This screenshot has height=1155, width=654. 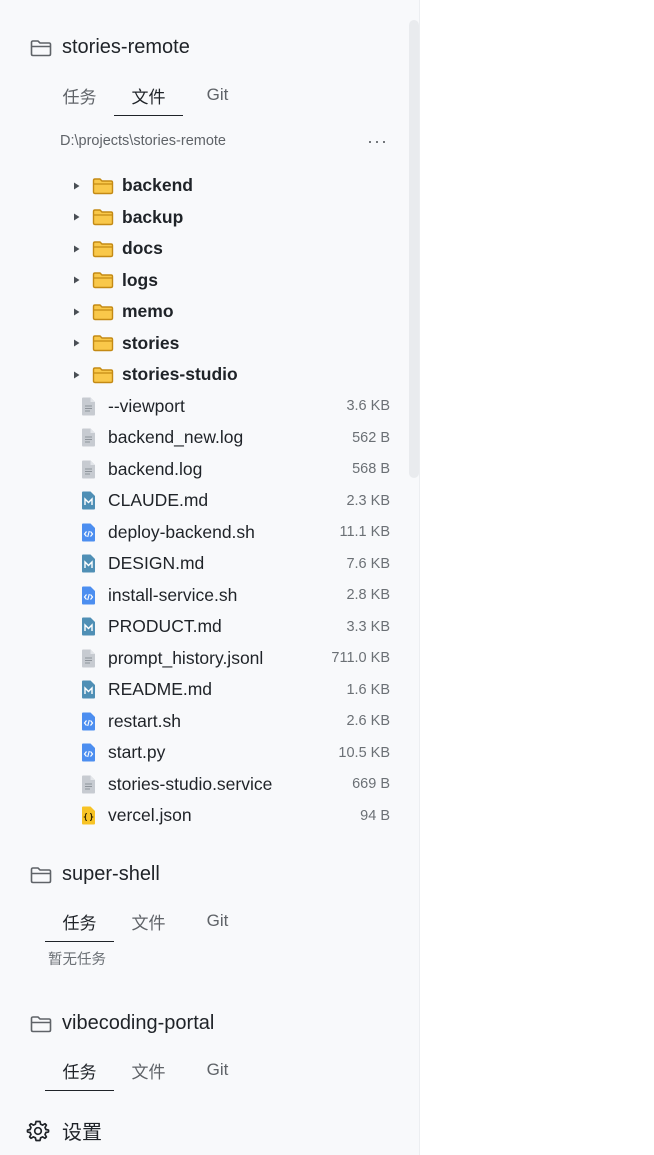 What do you see at coordinates (82, 1133) in the screenshot?
I see `settings-label: 设置` at bounding box center [82, 1133].